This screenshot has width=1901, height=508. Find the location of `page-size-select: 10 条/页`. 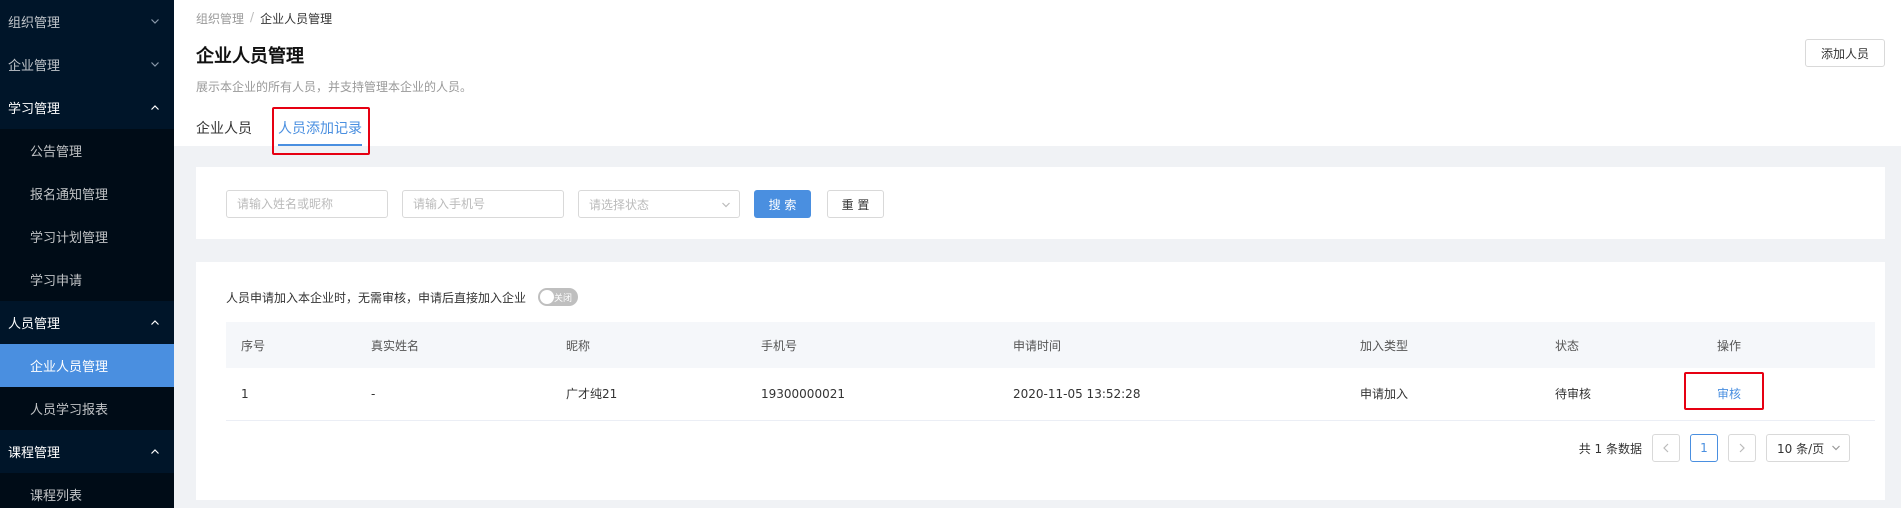

page-size-select: 10 条/页 is located at coordinates (1808, 448).